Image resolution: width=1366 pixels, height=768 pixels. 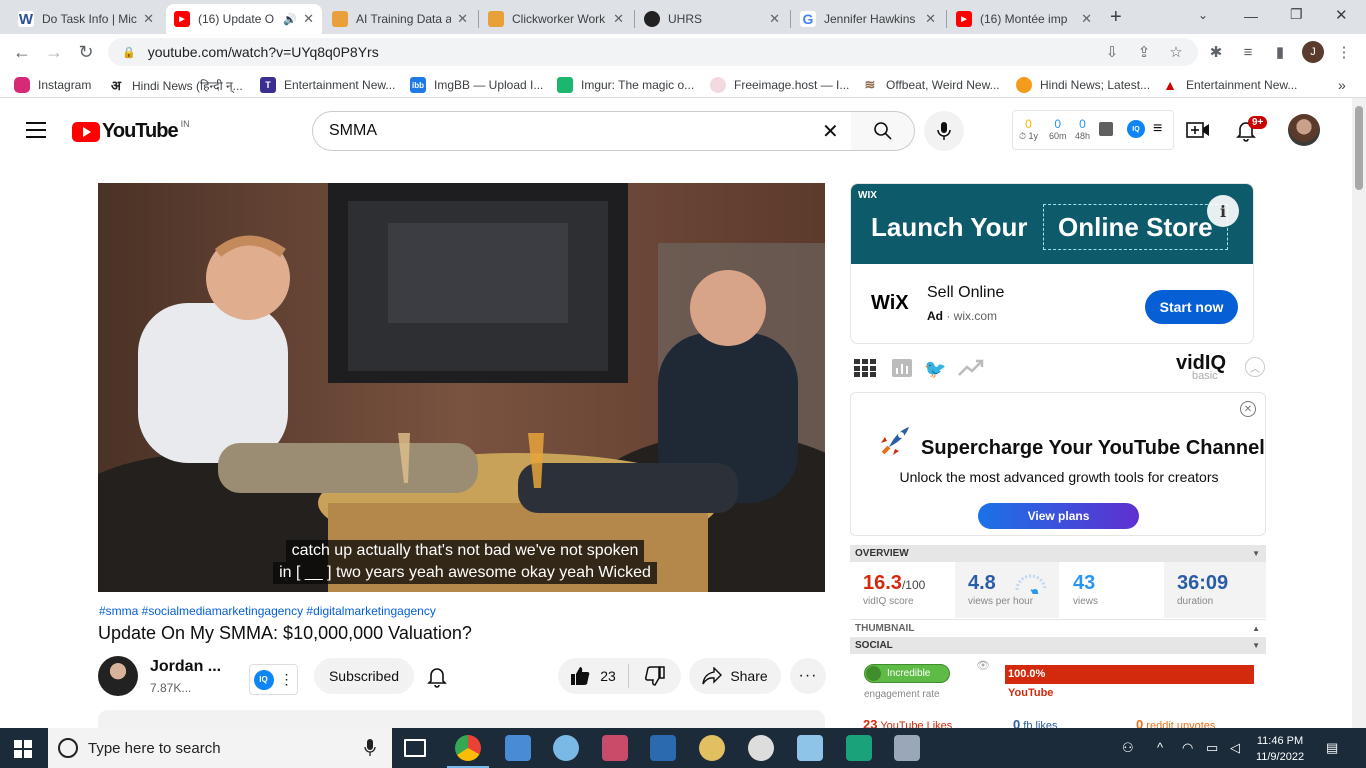 I want to click on ad-title: Sell Online, so click(x=965, y=293).